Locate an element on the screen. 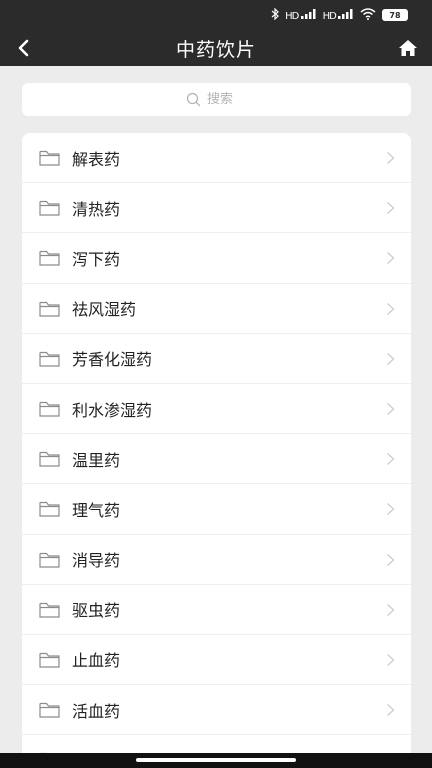  list-item-label: 芳香化湿药 is located at coordinates (112, 360).